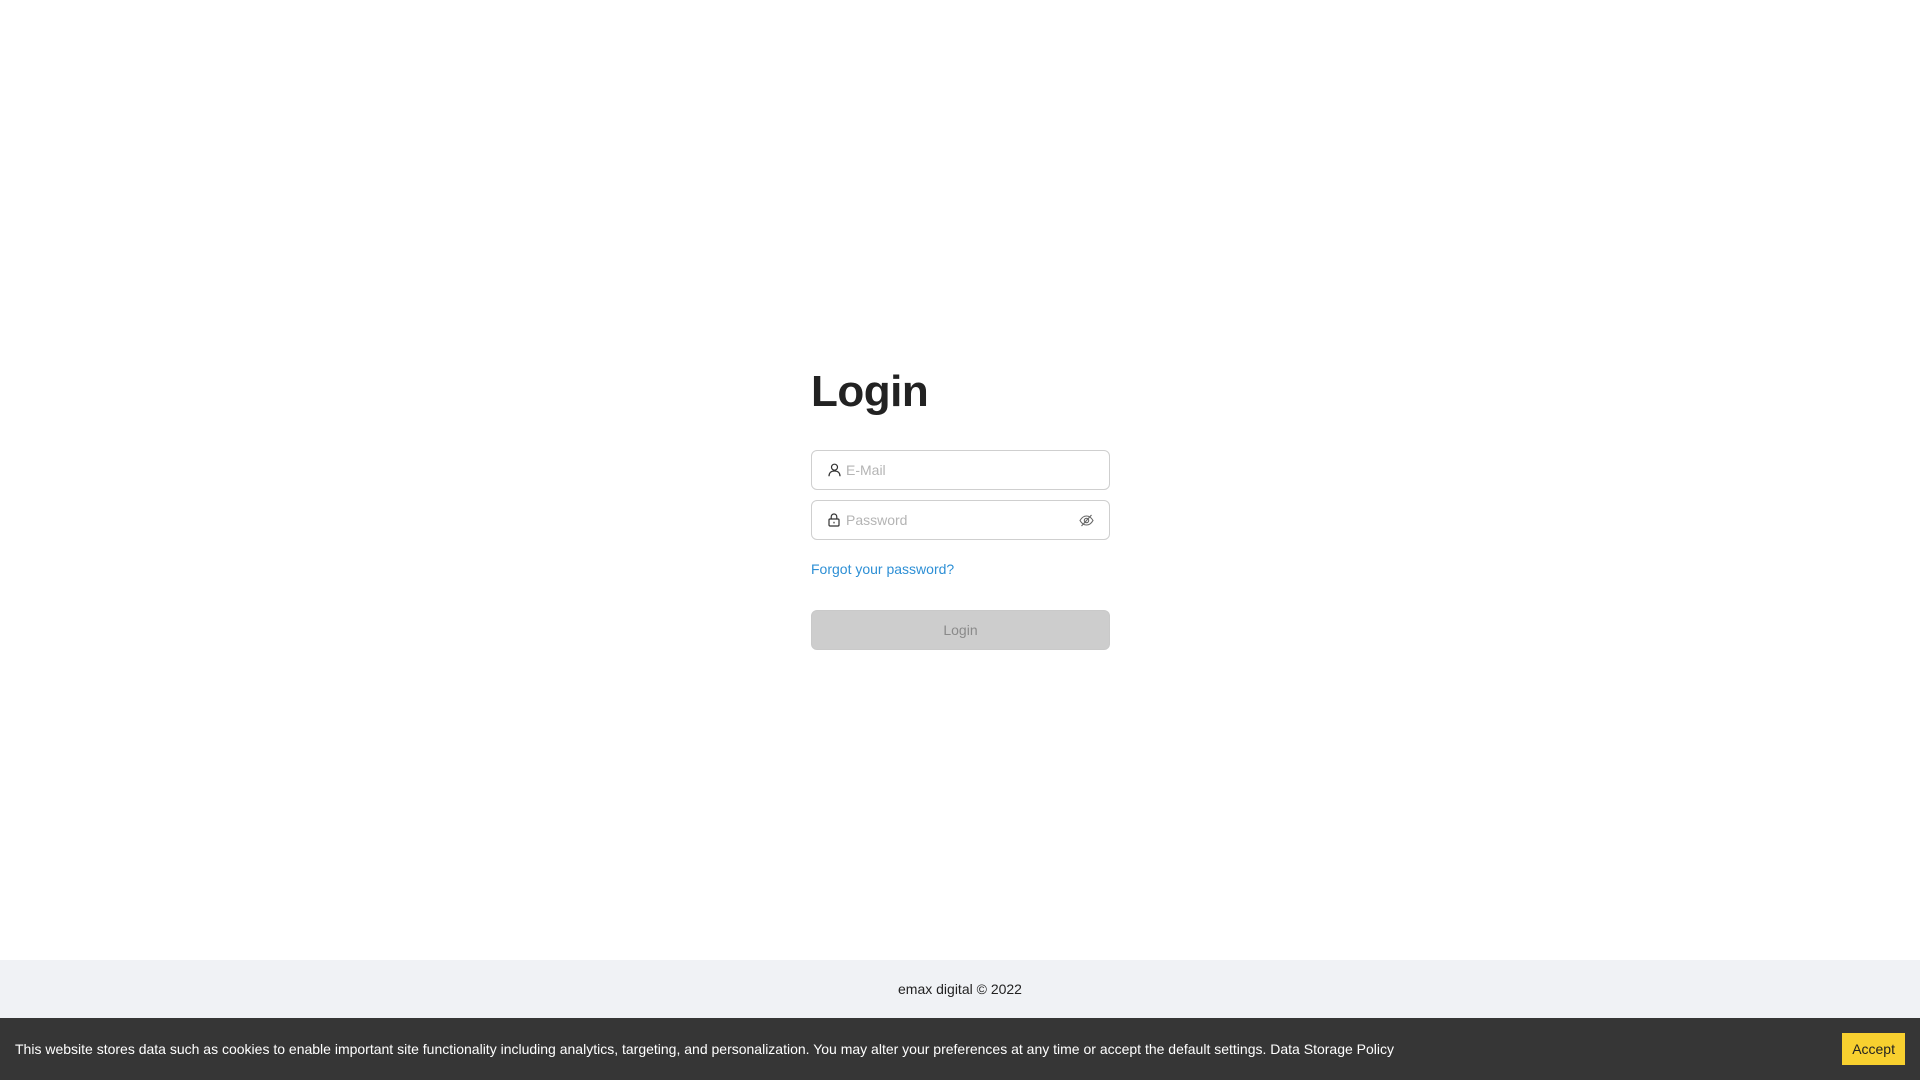 The height and width of the screenshot is (1080, 1920). What do you see at coordinates (870, 391) in the screenshot?
I see `page-title: Login` at bounding box center [870, 391].